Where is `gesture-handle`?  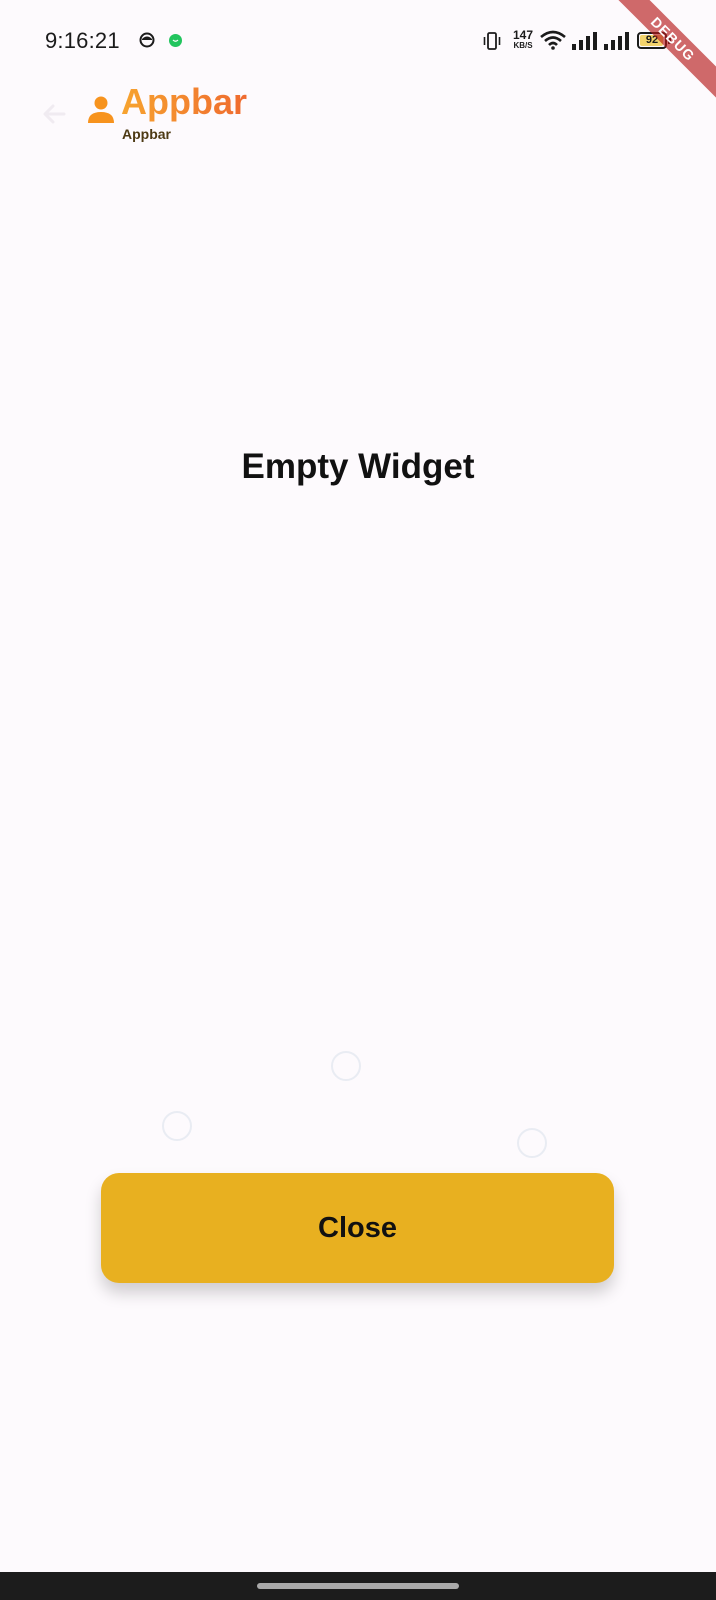 gesture-handle is located at coordinates (358, 1586).